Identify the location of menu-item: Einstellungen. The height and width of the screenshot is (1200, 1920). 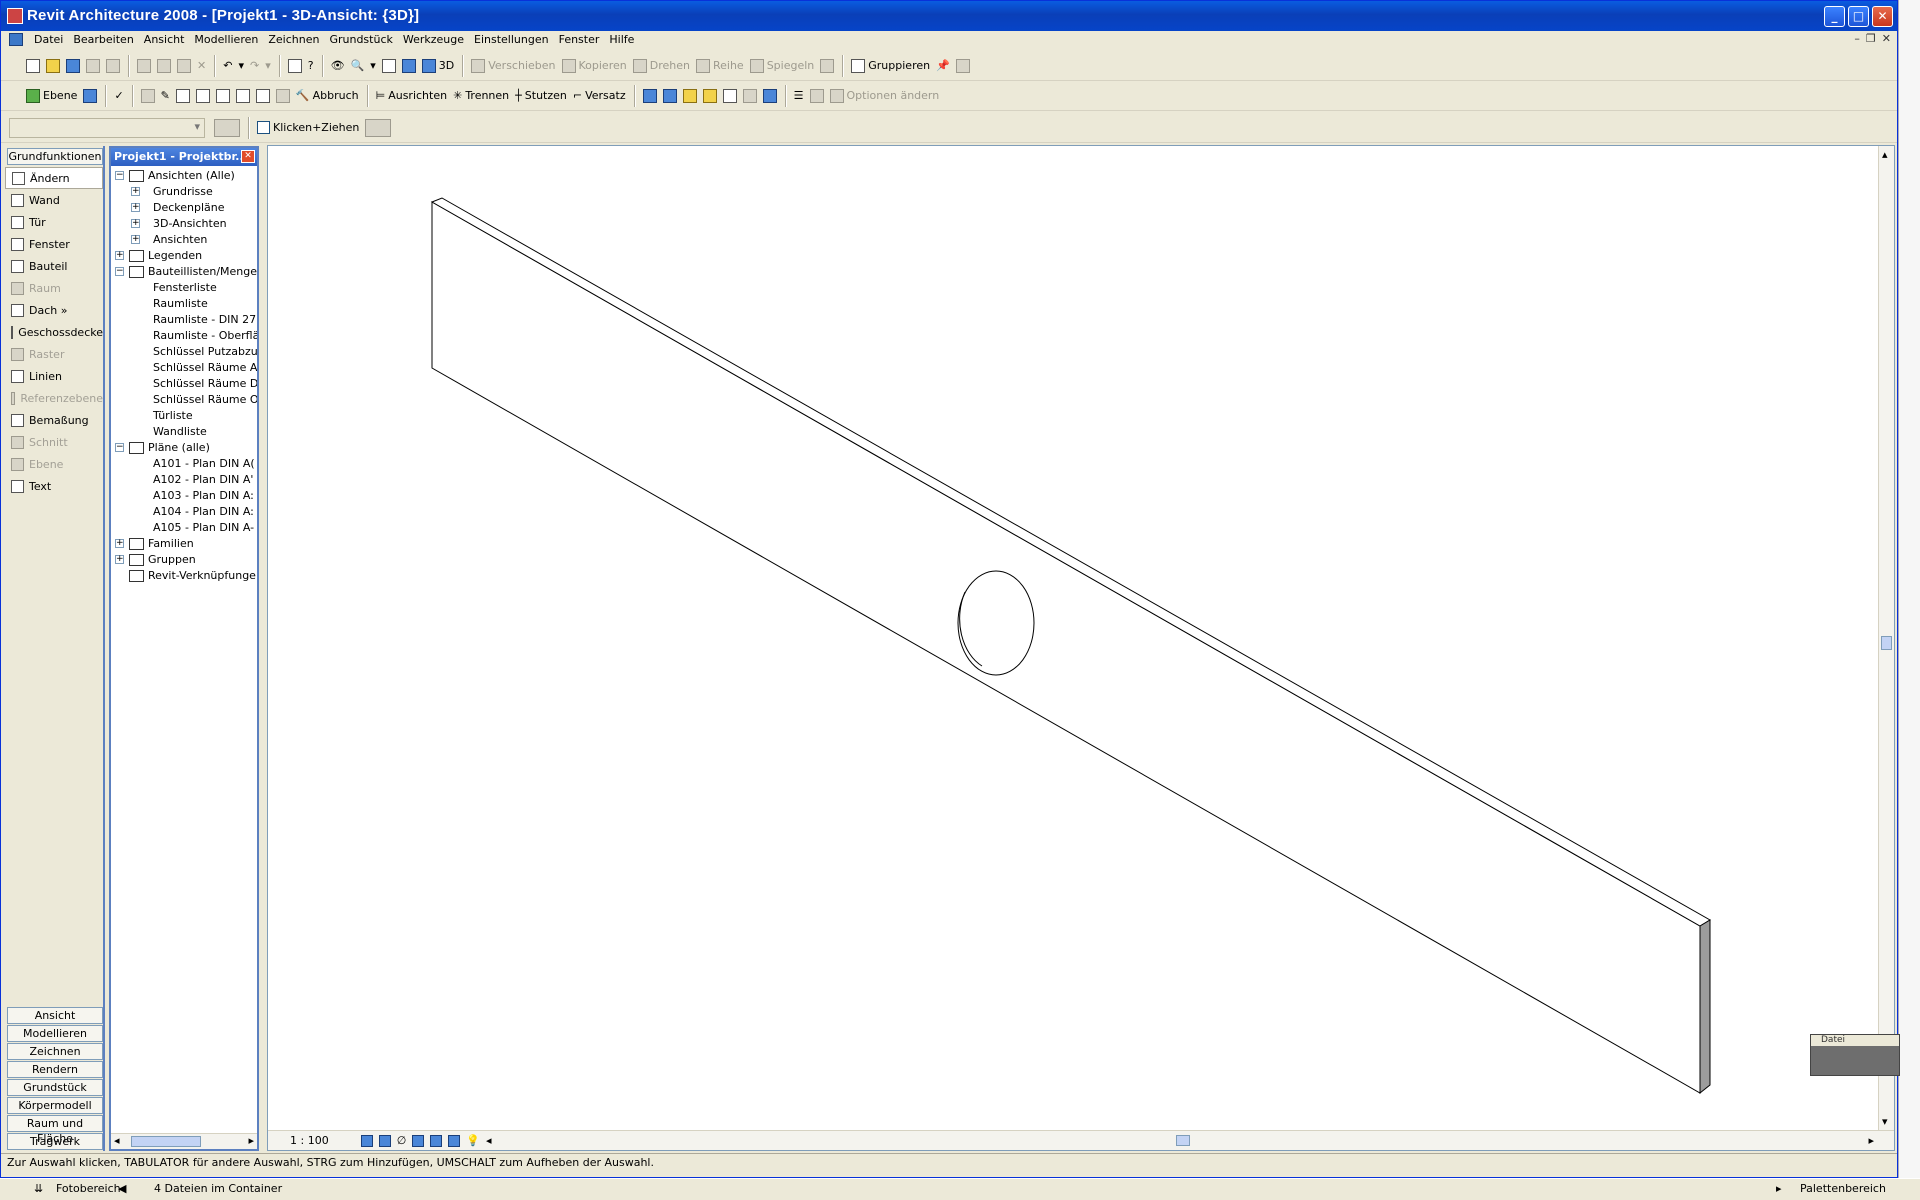
(511, 39).